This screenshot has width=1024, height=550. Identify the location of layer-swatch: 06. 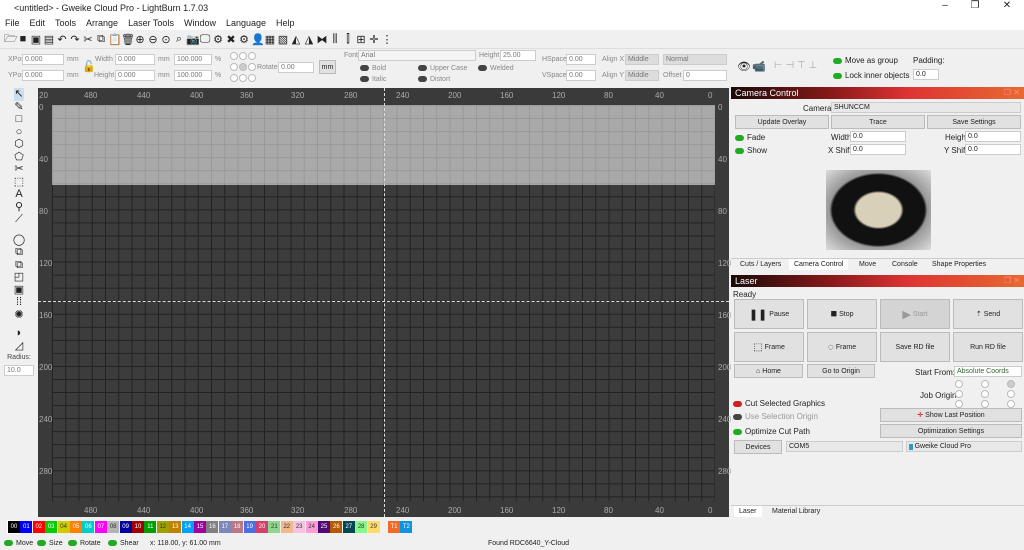
(88, 527).